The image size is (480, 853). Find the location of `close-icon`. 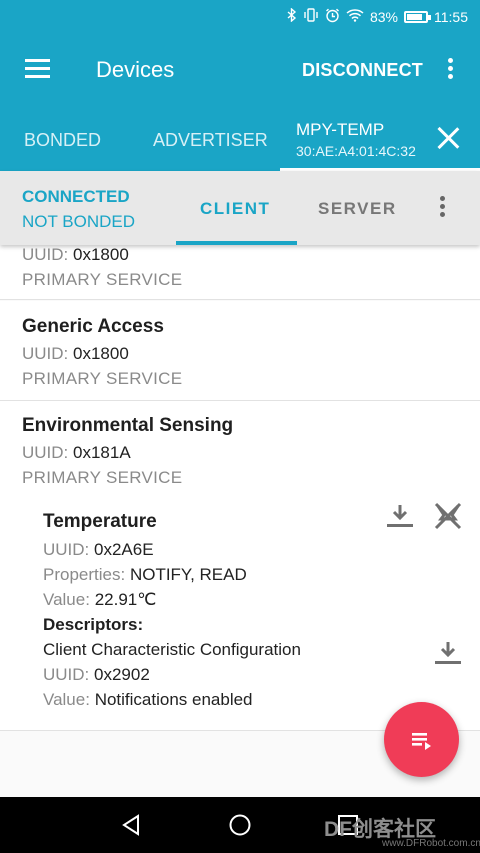

close-icon is located at coordinates (448, 138).